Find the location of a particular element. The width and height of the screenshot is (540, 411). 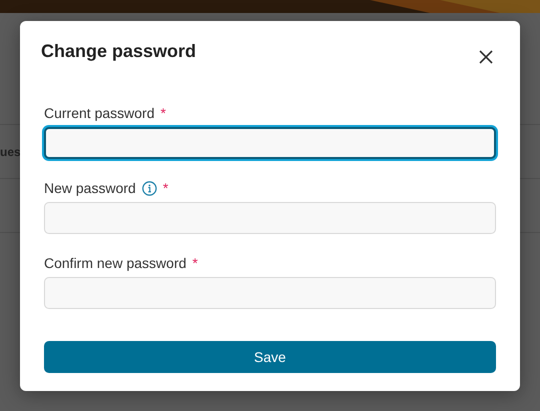

dialog-title: Change password is located at coordinates (118, 52).